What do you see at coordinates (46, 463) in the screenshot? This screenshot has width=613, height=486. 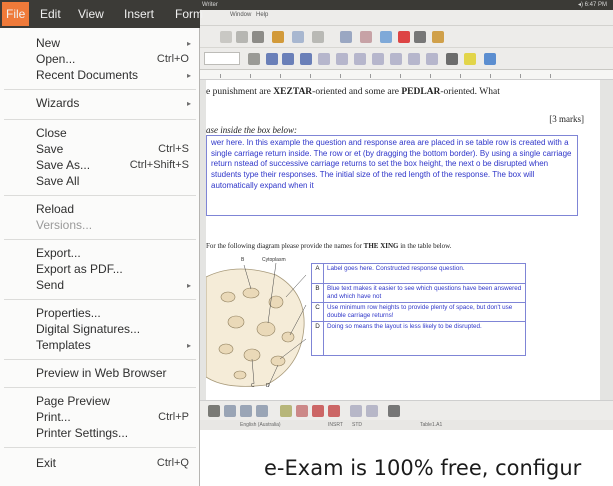 I see `menu-item-exit: Exit` at bounding box center [46, 463].